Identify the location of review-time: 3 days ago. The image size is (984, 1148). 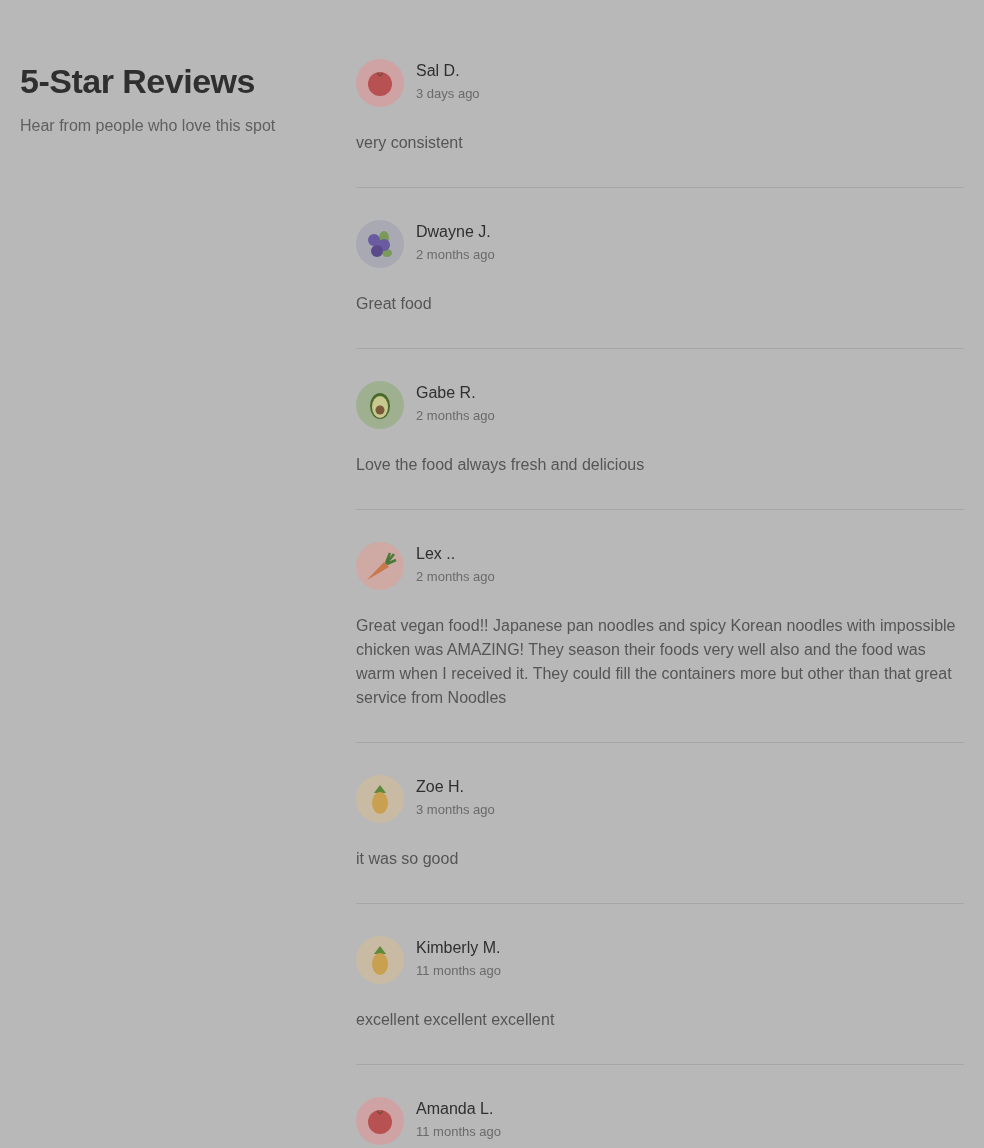
(448, 93).